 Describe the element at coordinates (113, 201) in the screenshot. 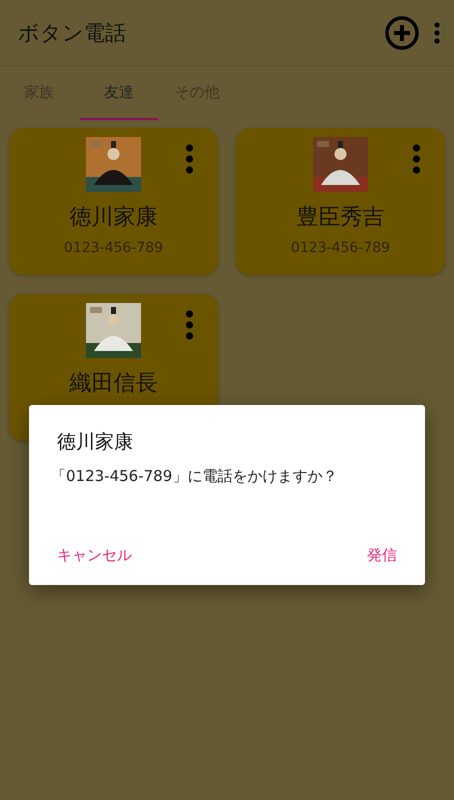

I see `contact-card: 徳川家康 0123-456-789` at that location.